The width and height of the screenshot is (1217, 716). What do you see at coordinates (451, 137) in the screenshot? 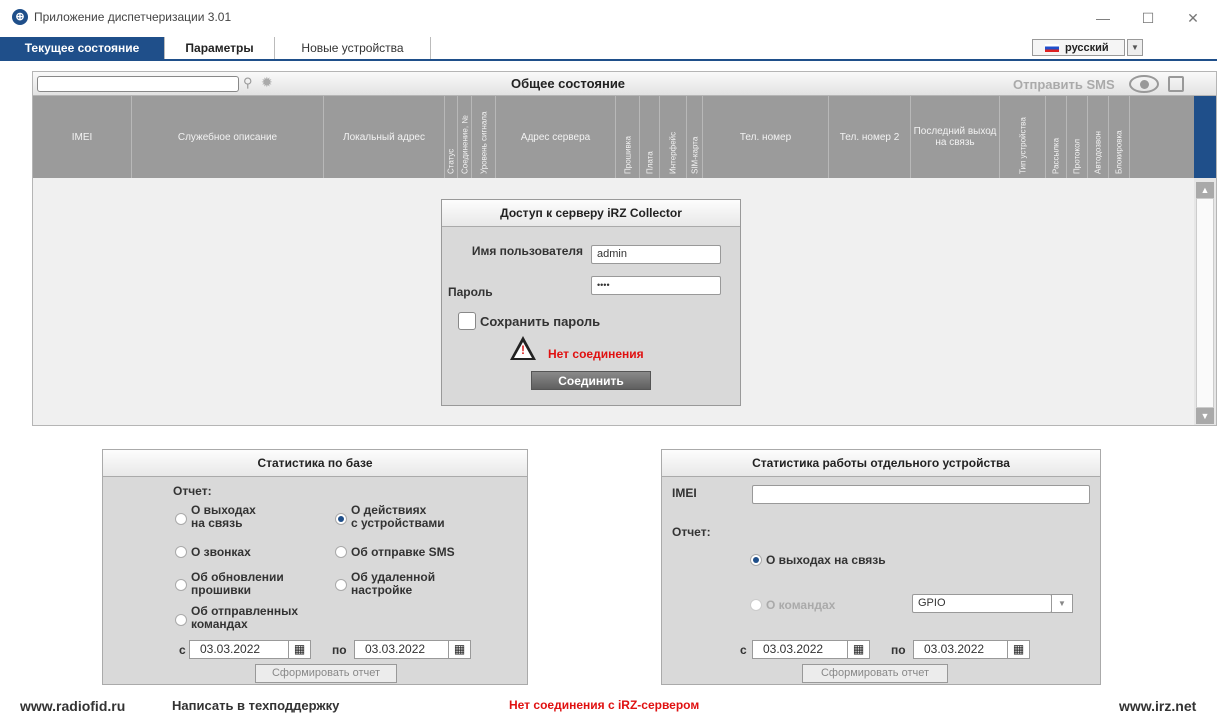
I see `column-header: Статус` at bounding box center [451, 137].